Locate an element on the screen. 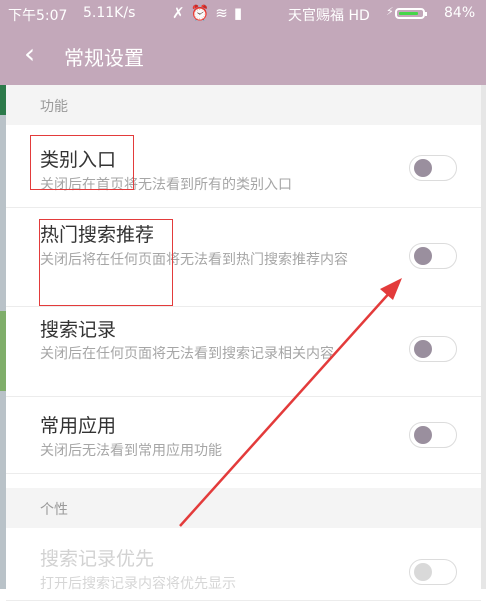  wifi-icon: ≋ is located at coordinates (224, 13).